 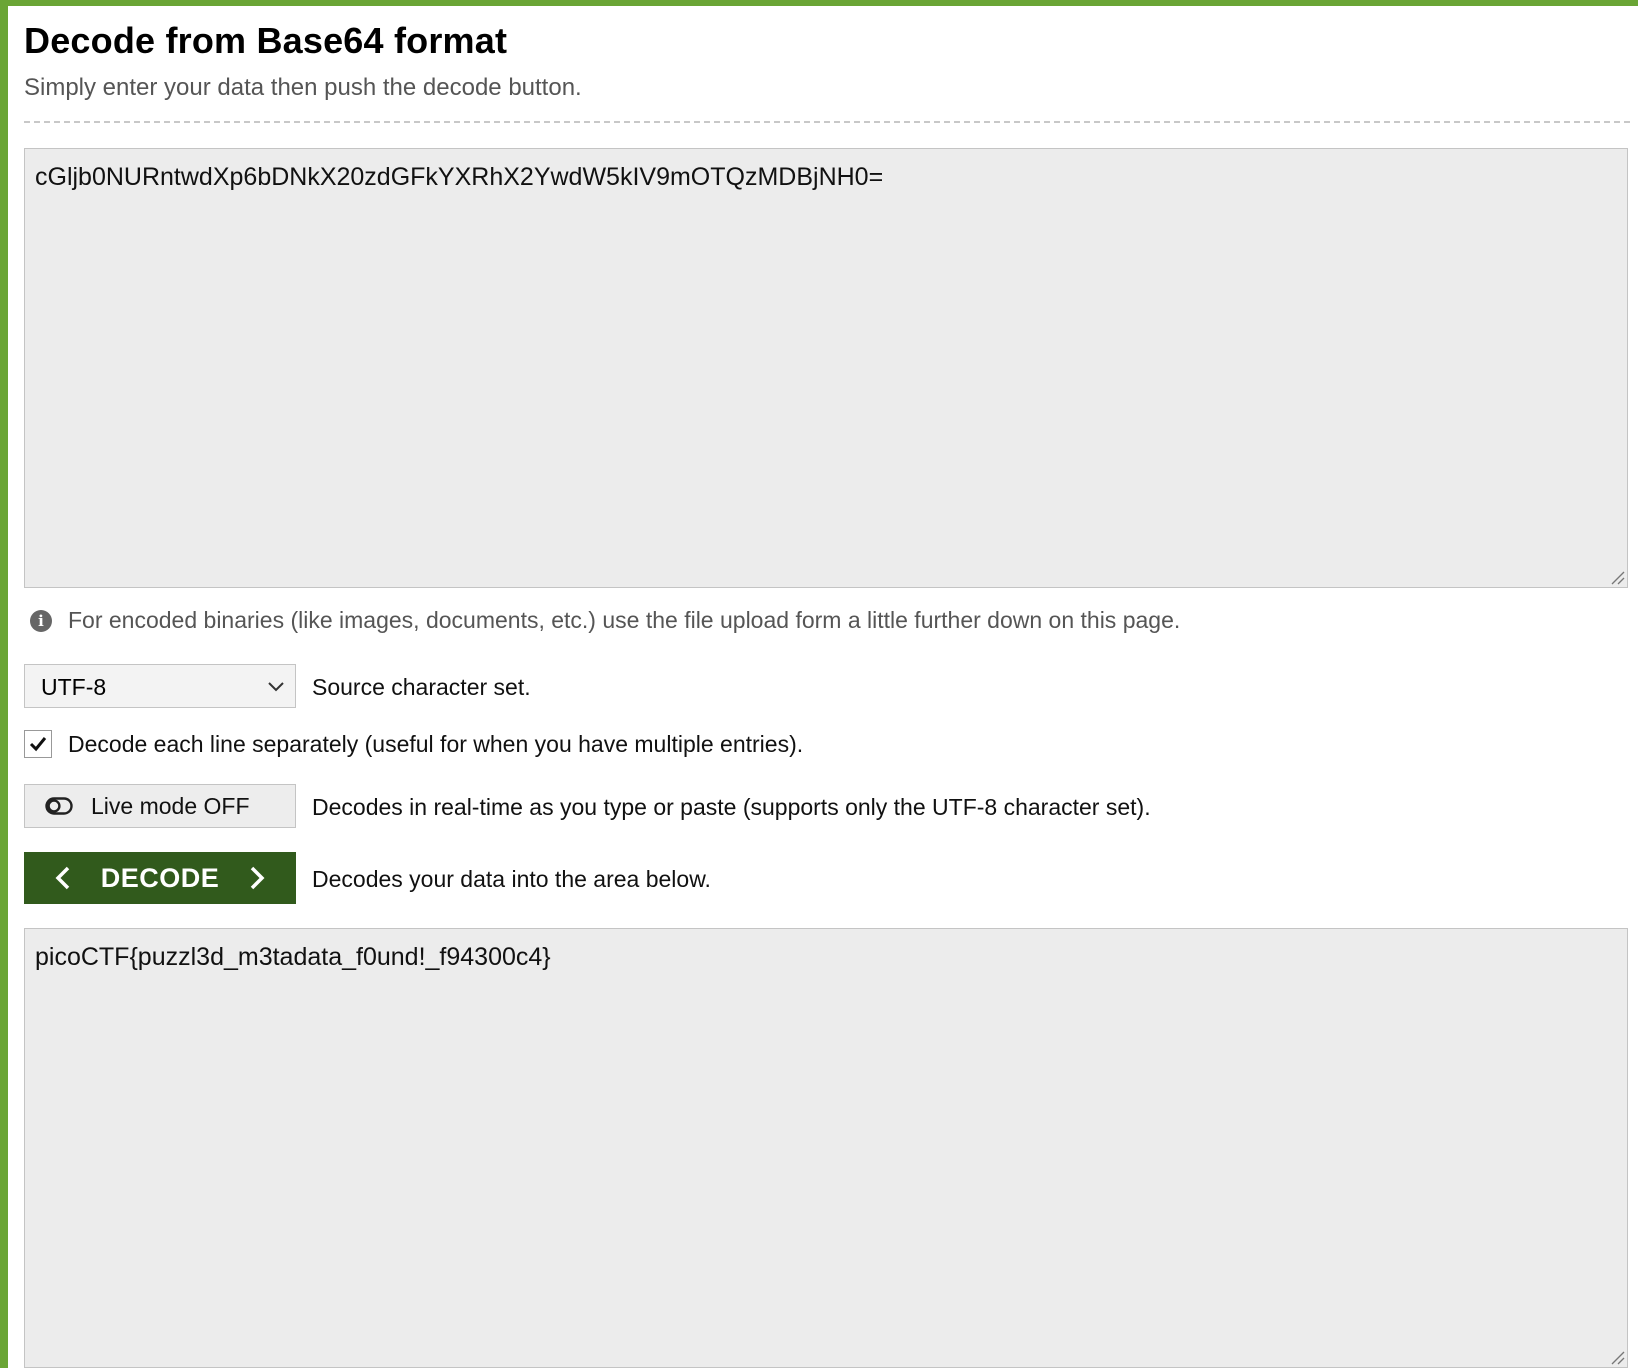 I want to click on charset-label: Source character set., so click(x=421, y=687).